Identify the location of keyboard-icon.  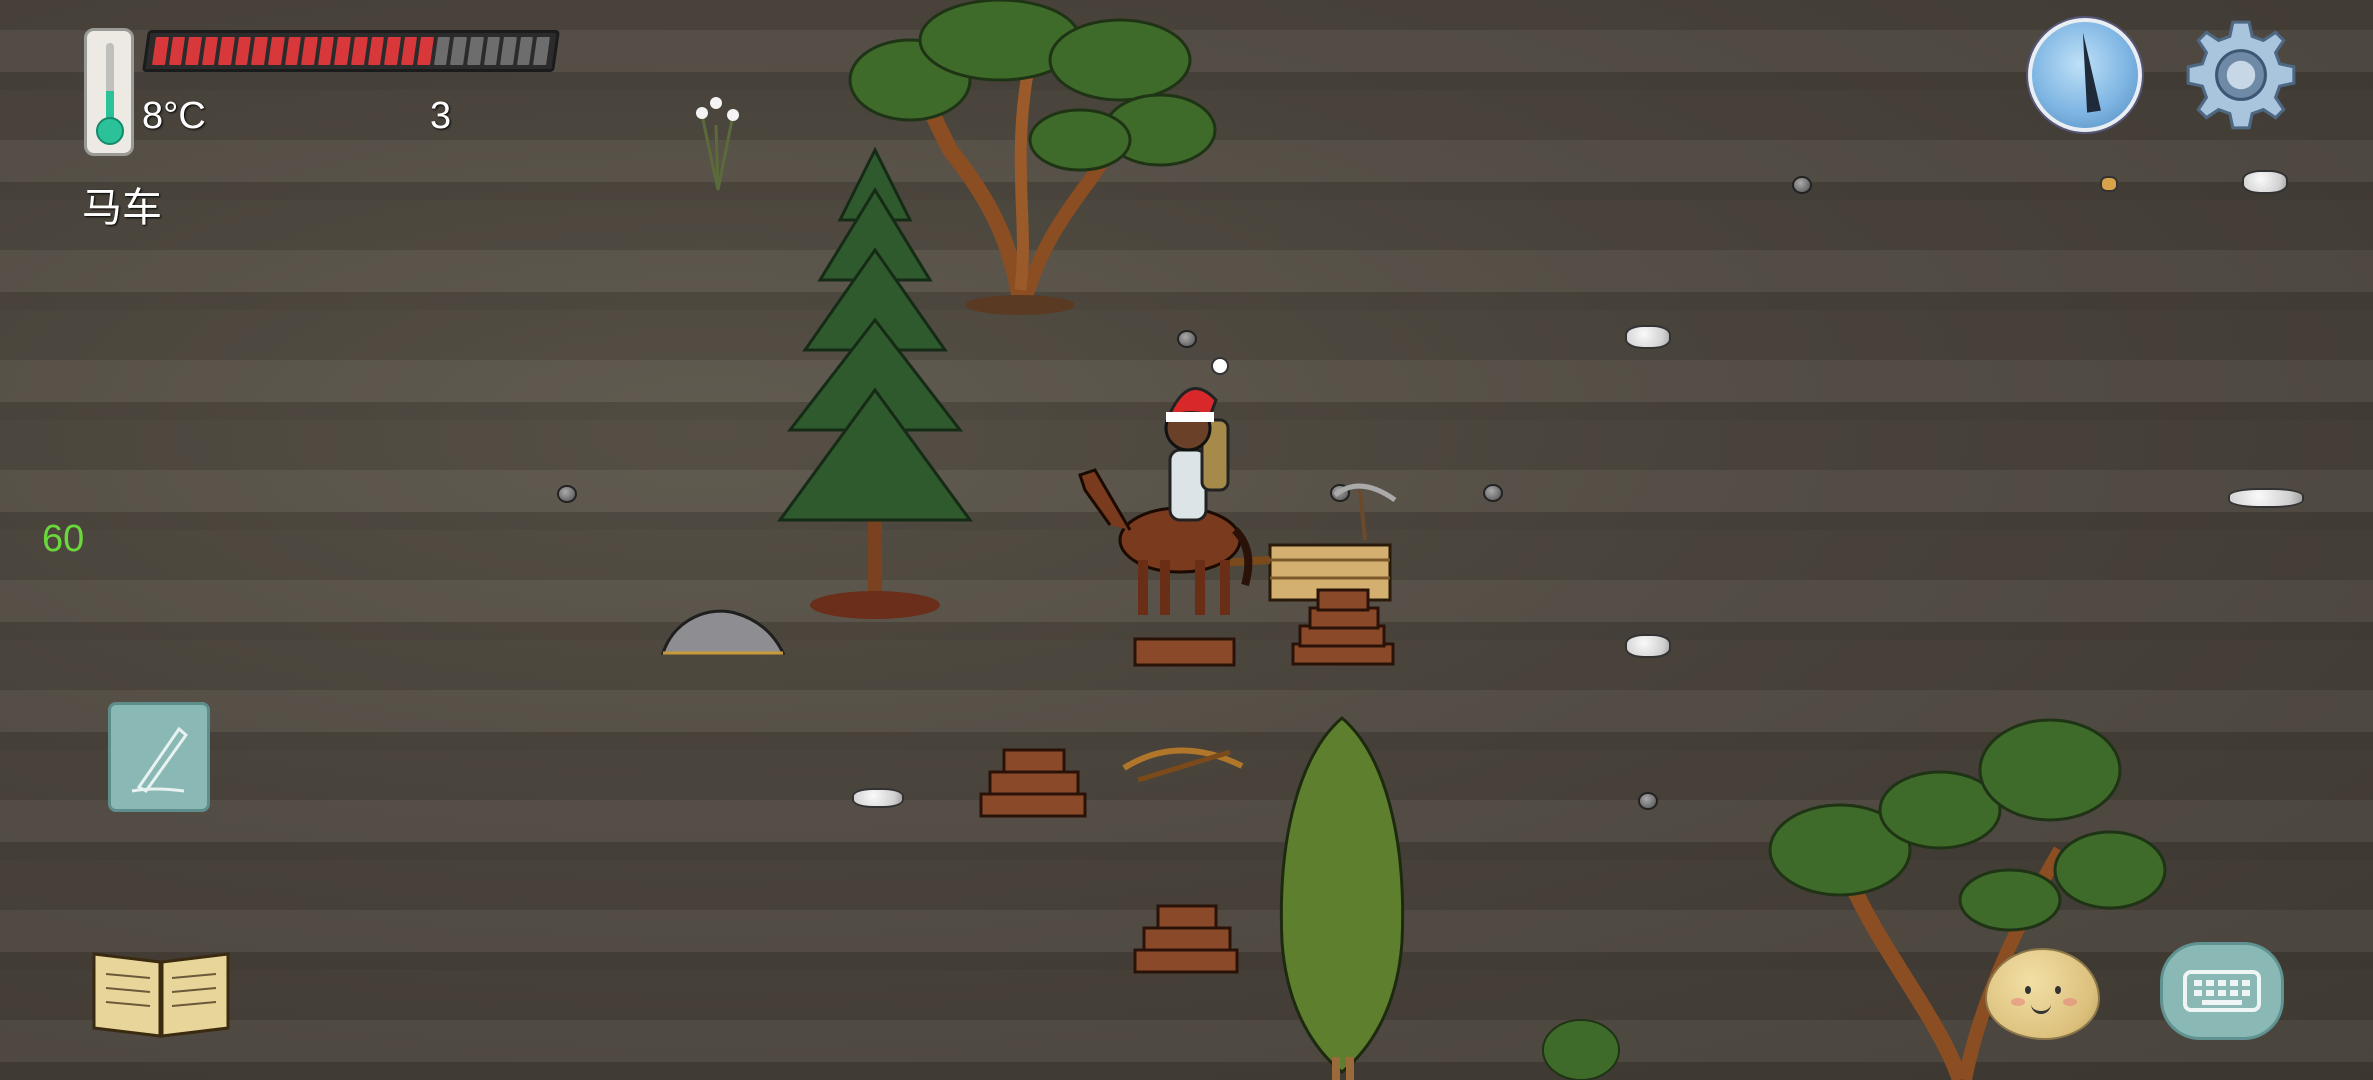
(2222, 991).